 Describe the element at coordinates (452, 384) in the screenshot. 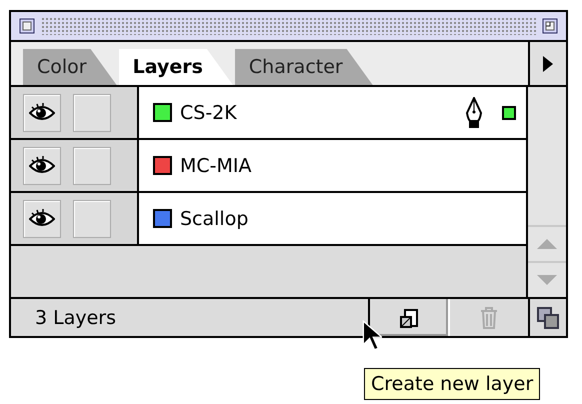

I see `tooltip: Create new layer` at that location.